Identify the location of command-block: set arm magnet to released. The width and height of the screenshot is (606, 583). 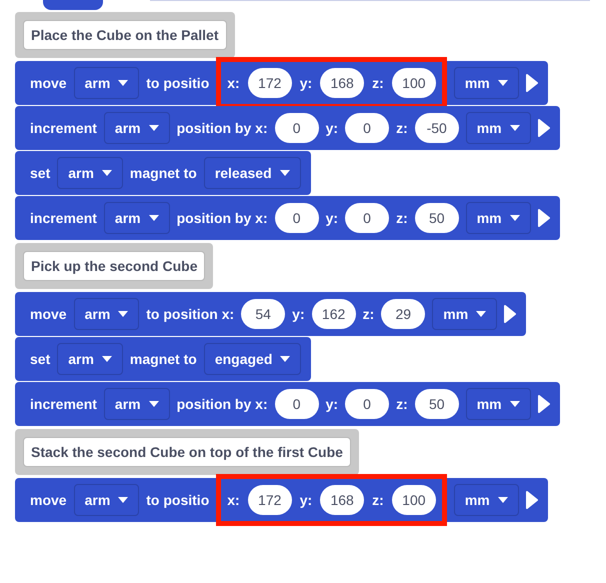
(163, 173).